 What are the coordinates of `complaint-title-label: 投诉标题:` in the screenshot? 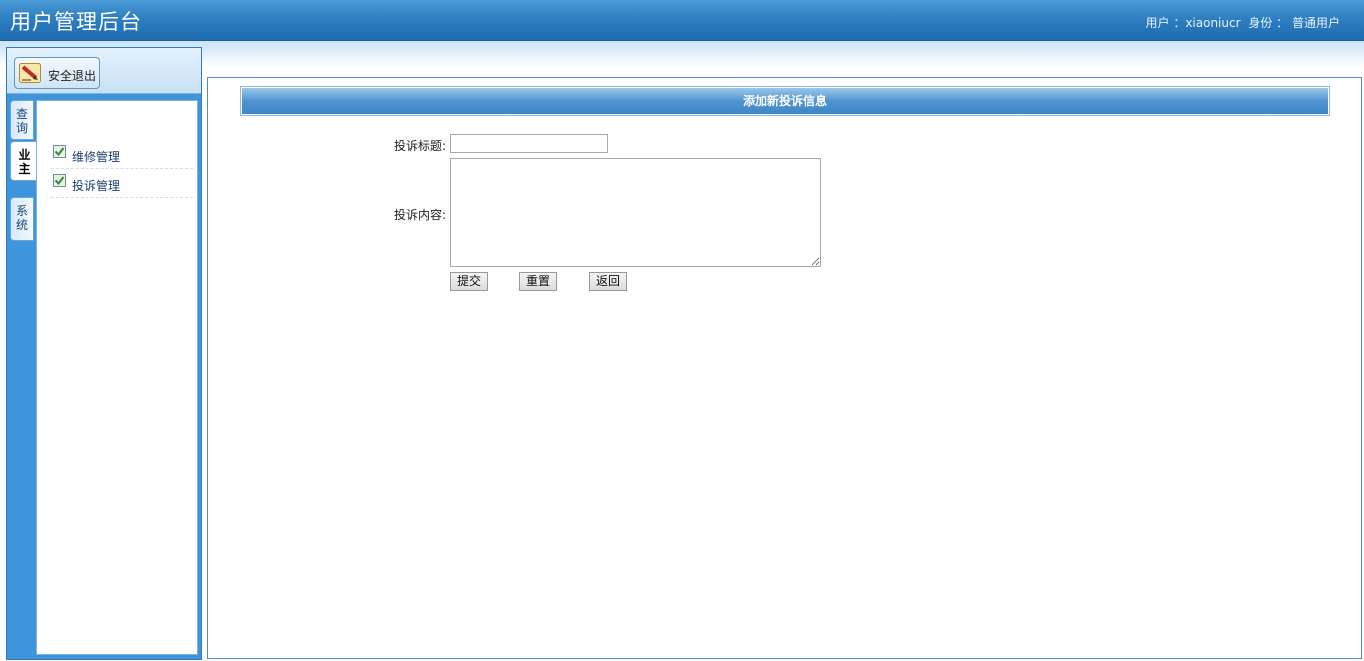 It's located at (419, 146).